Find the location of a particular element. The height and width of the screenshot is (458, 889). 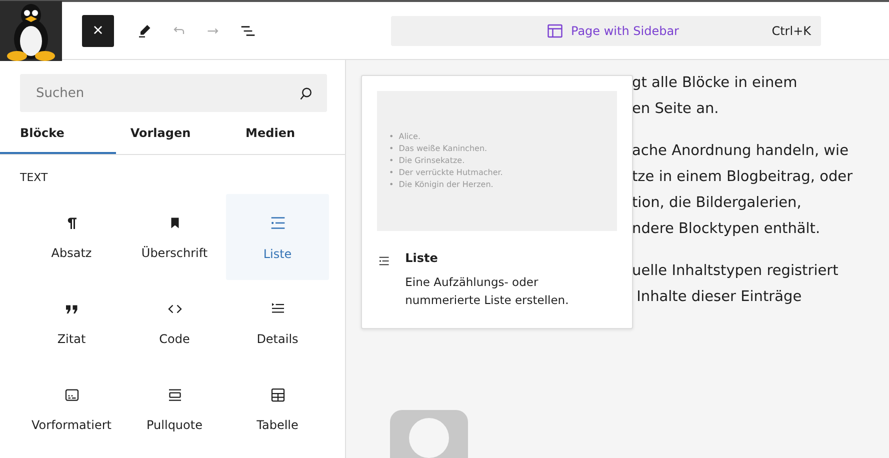

search-field: Suchen is located at coordinates (173, 93).